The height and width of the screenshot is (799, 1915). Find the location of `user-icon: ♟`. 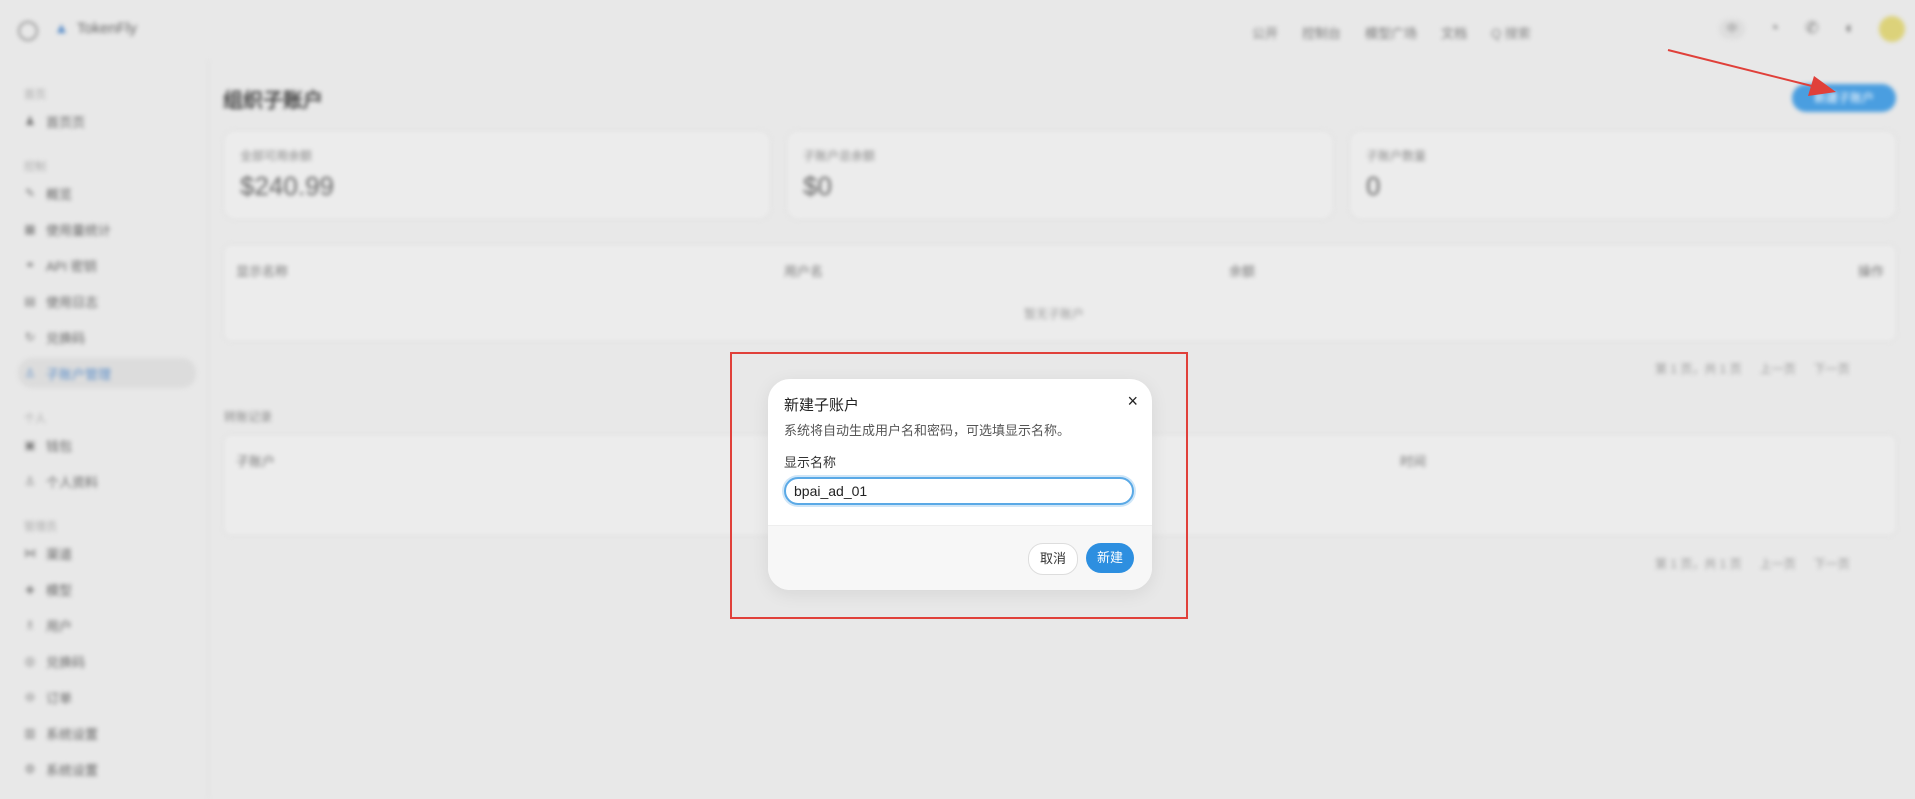

user-icon: ♟ is located at coordinates (30, 121).